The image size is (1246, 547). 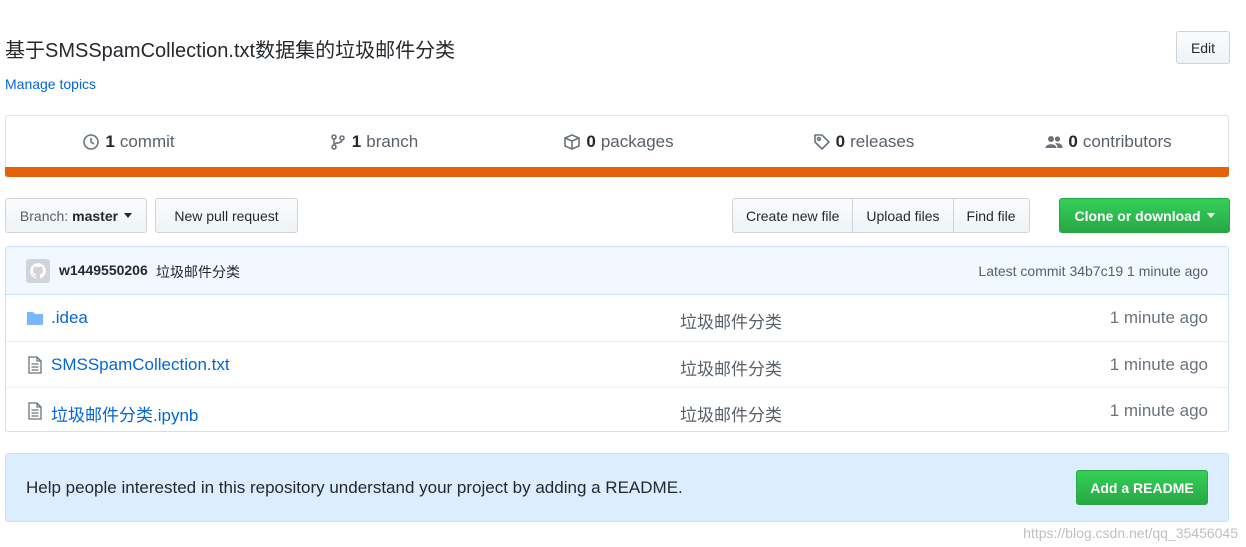 What do you see at coordinates (617, 409) in the screenshot?
I see `table-row: 垃圾邮件分类.ipynb 垃圾邮件分类 1 minute ago` at bounding box center [617, 409].